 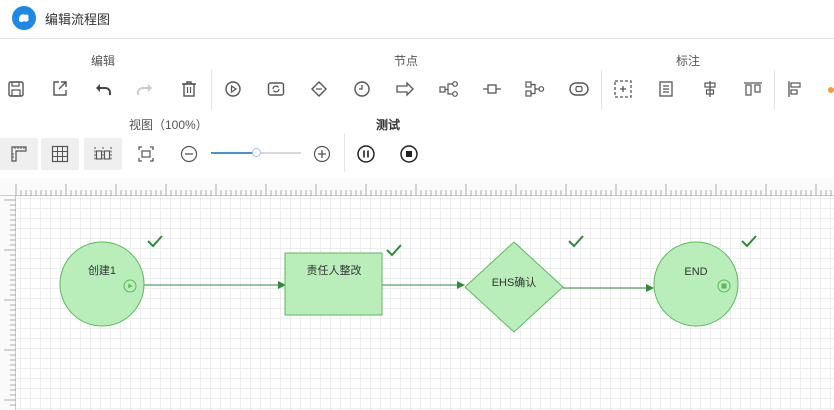 What do you see at coordinates (334, 270) in the screenshot?
I see `node-task-label: 责任人整改` at bounding box center [334, 270].